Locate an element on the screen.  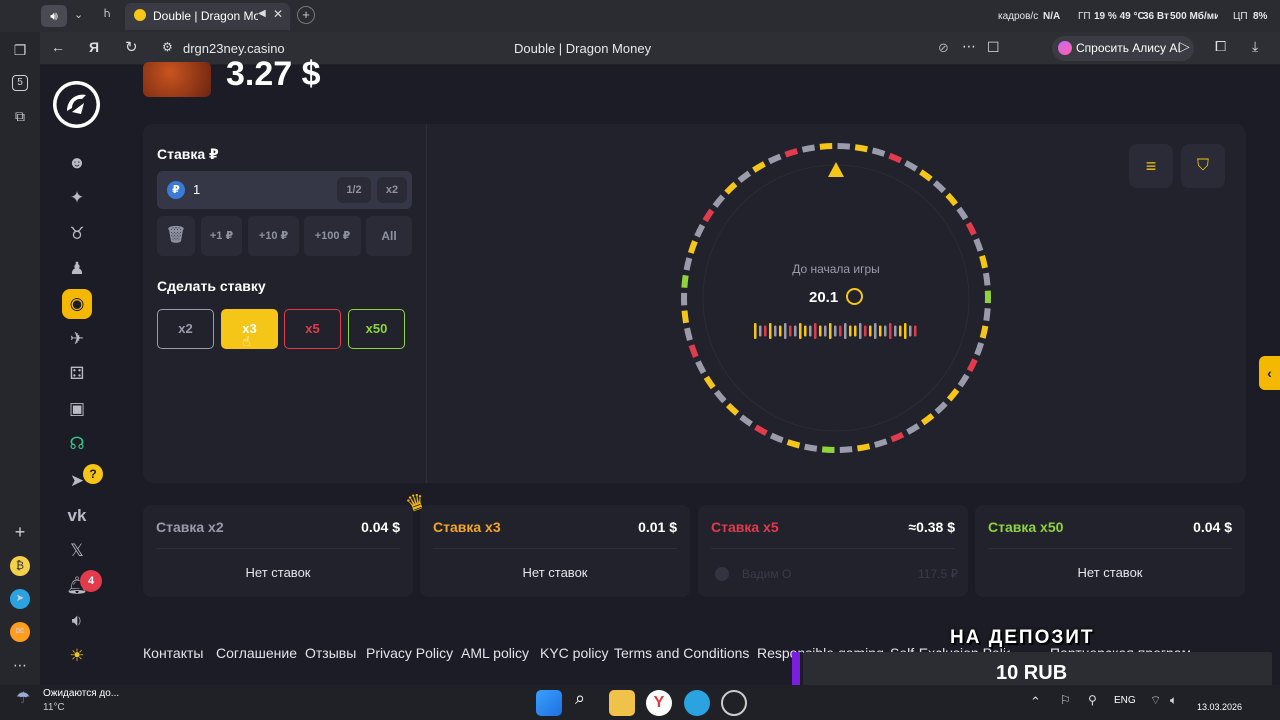
person-icon: ♟ is located at coordinates (77, 269).